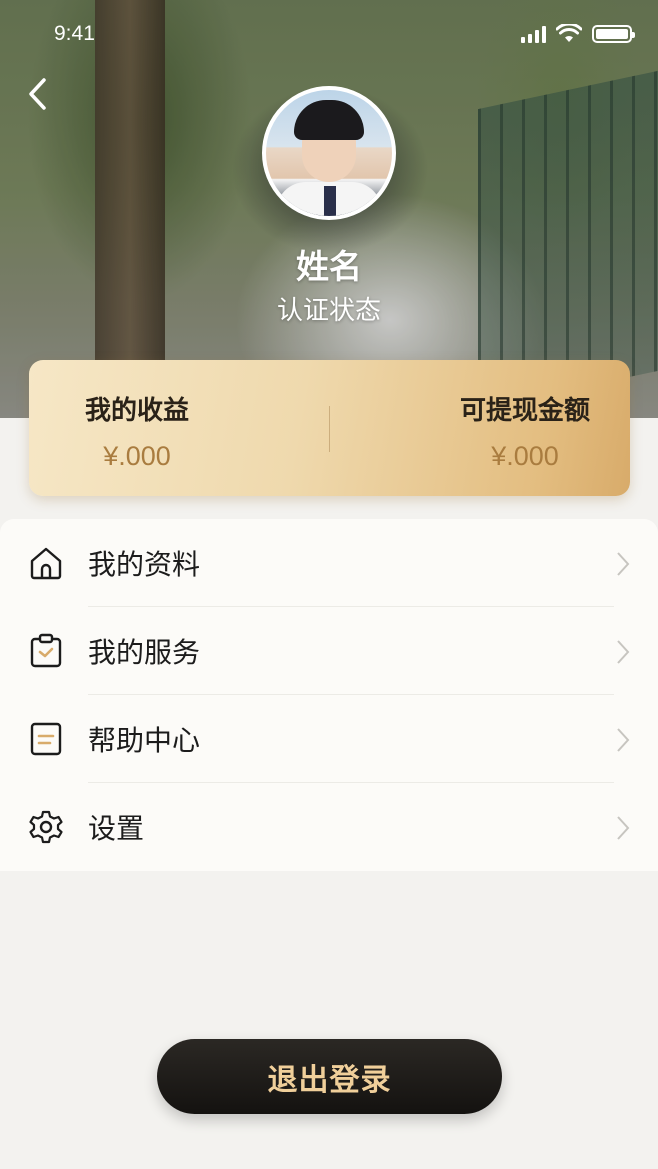 The width and height of the screenshot is (658, 1169). What do you see at coordinates (116, 828) in the screenshot?
I see `menu-item-label: 设置` at bounding box center [116, 828].